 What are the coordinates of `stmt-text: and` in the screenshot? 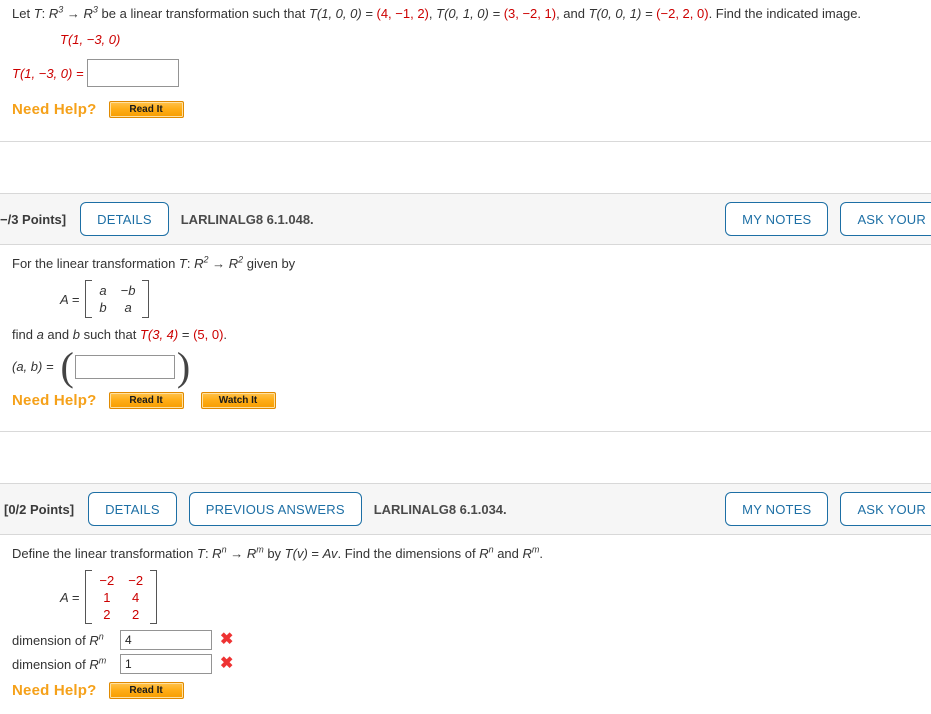 It's located at (58, 334).